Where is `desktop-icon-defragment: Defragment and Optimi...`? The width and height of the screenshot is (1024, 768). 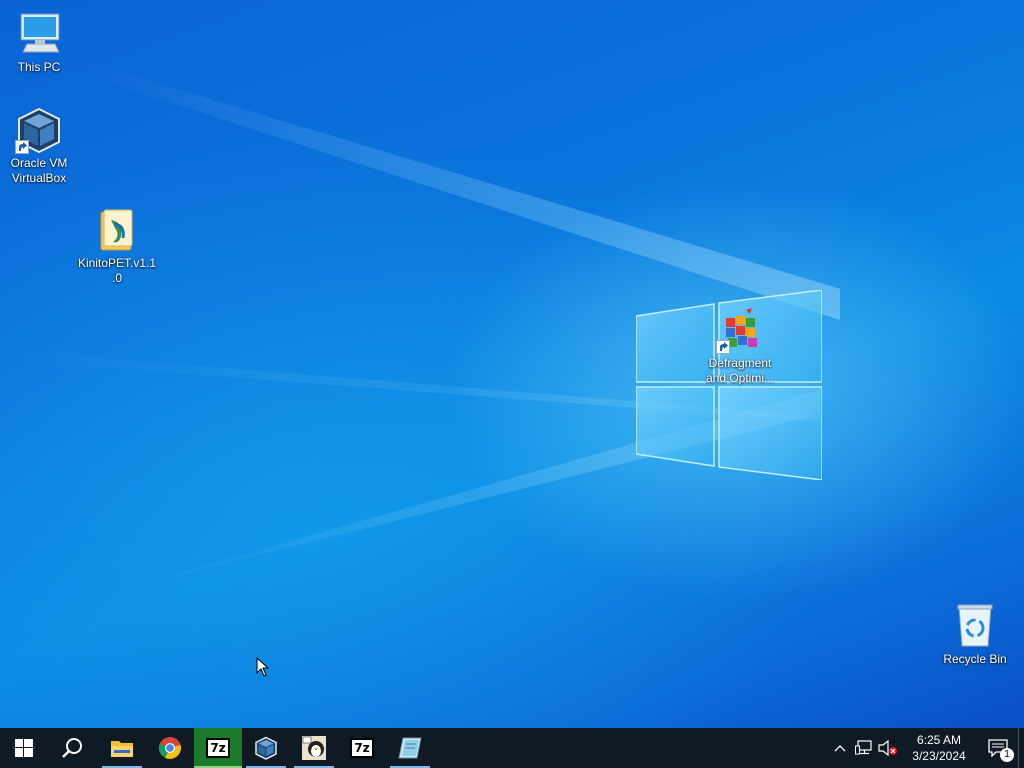
desktop-icon-defragment: Defragment and Optimi... is located at coordinates (740, 346).